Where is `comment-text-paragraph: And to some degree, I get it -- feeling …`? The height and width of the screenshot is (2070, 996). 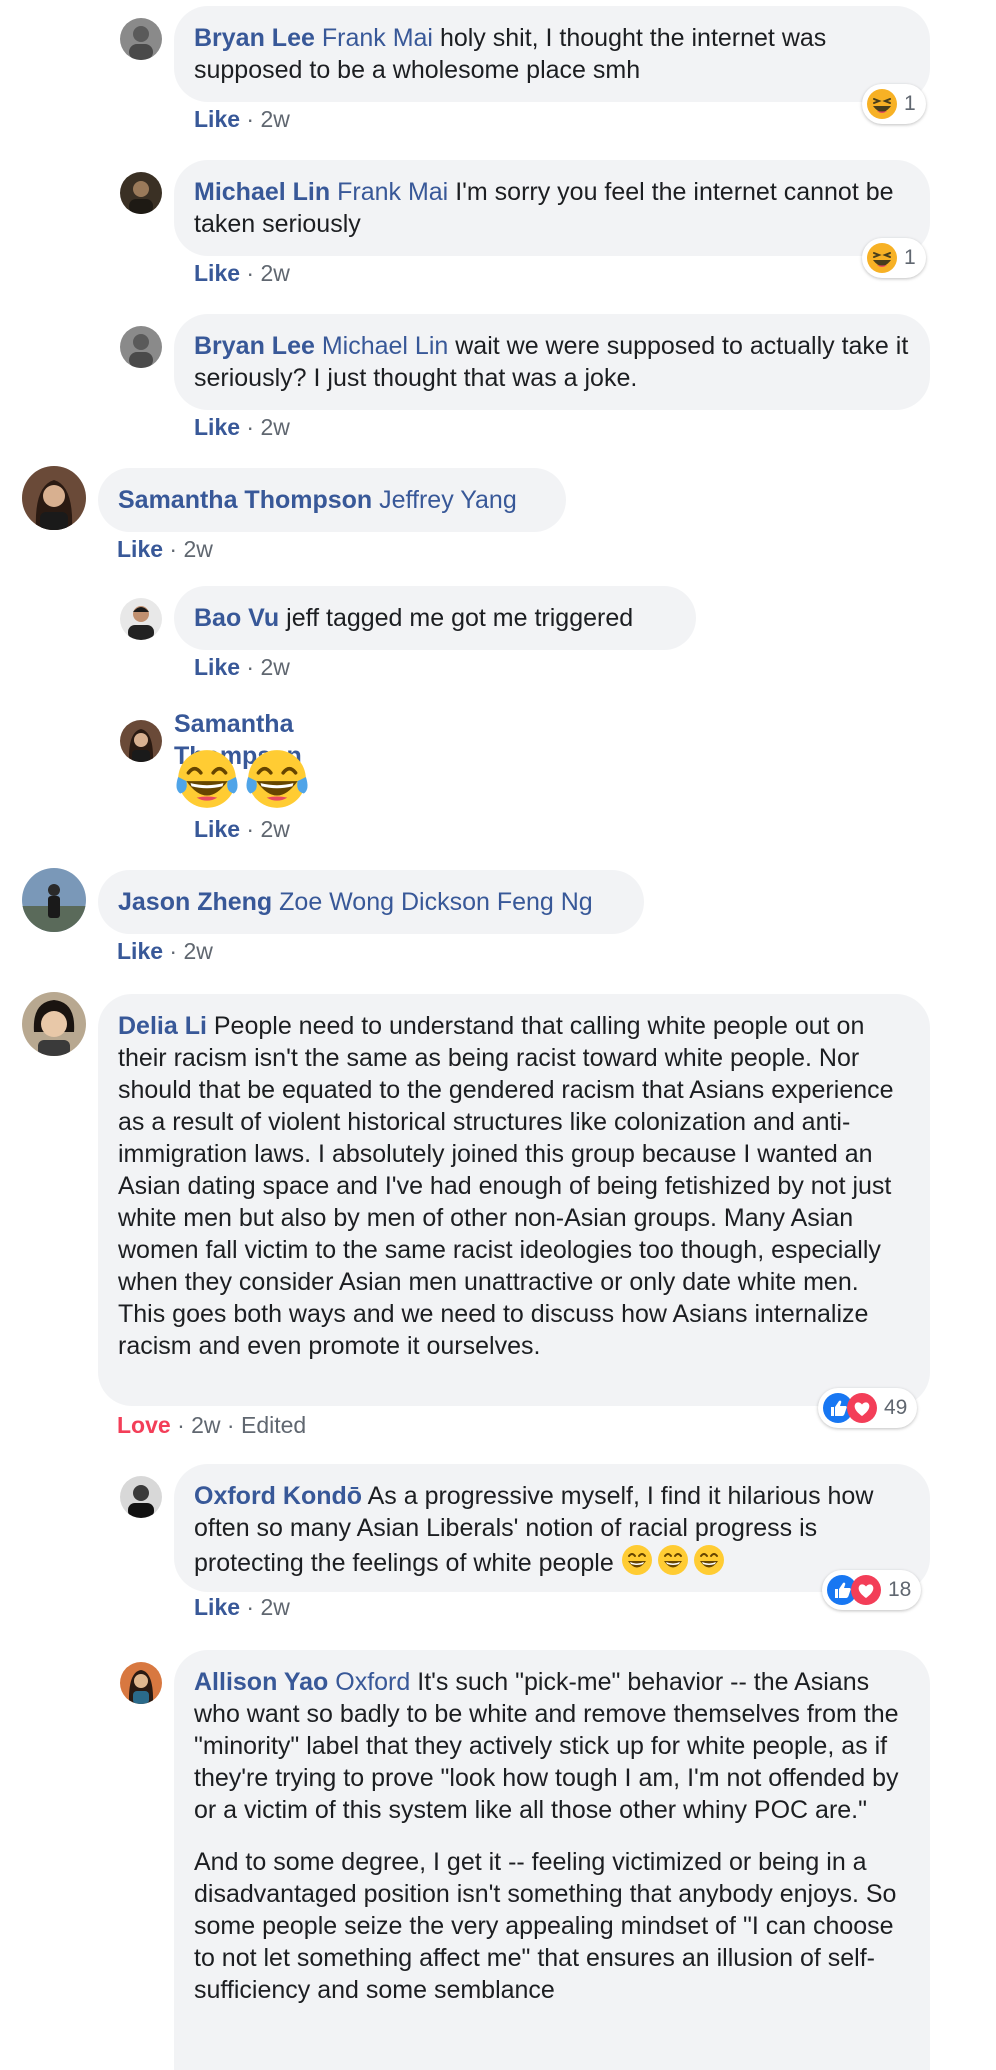
comment-text-paragraph: And to some degree, I get it -- feeling … is located at coordinates (545, 1926).